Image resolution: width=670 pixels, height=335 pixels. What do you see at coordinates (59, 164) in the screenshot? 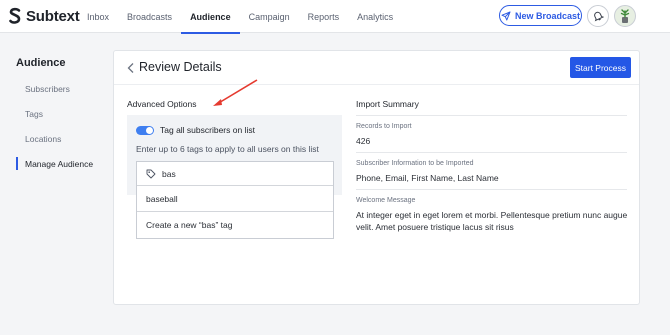
I see `sidebar-item-manage-audience: Manage Audience` at bounding box center [59, 164].